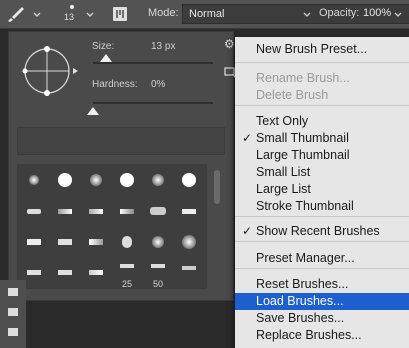 This screenshot has width=409, height=348. Describe the element at coordinates (72, 7) in the screenshot. I see `brush-dot-icon` at that location.